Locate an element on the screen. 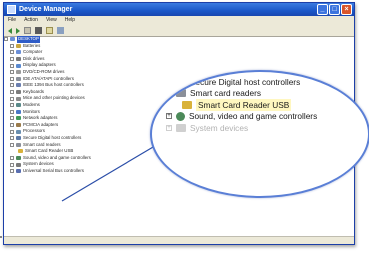  zoom-row-smart-card-readers: − Smart card readers is located at coordinates (241, 94).